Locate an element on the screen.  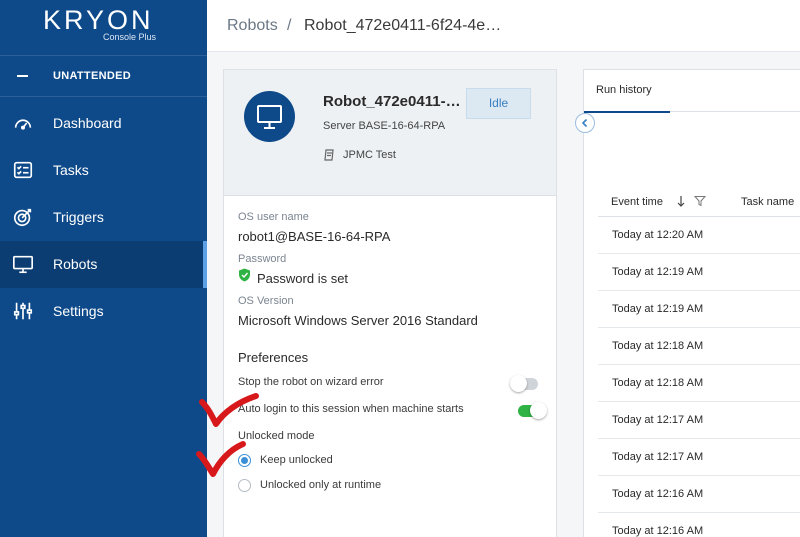
column-header-task-name: Task name is located at coordinates (767, 202).